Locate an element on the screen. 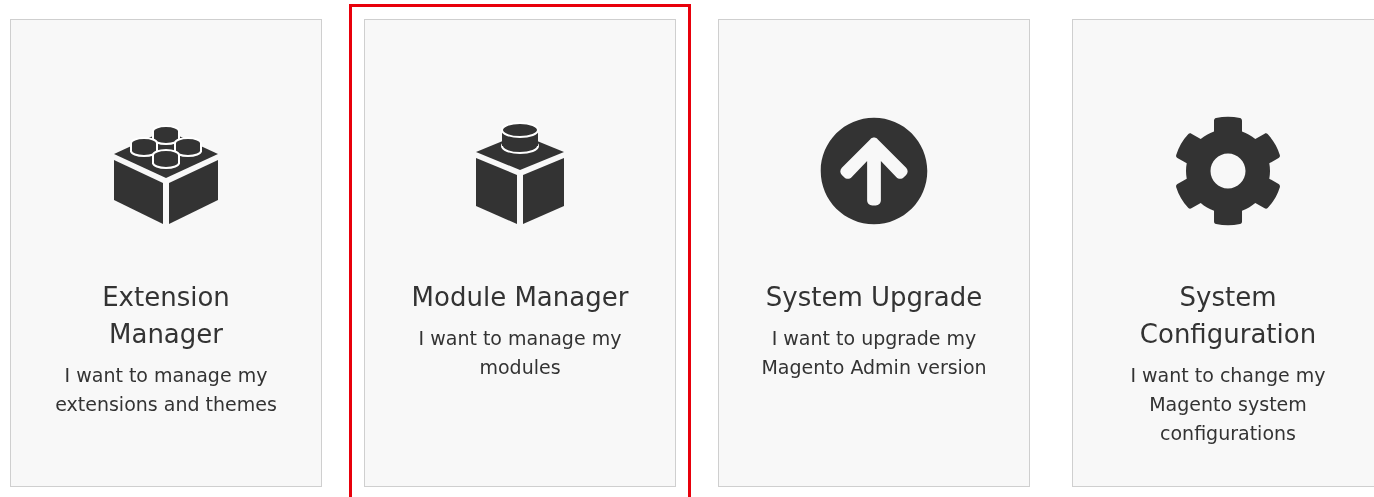  upload-arrow-icon is located at coordinates (874, 171).